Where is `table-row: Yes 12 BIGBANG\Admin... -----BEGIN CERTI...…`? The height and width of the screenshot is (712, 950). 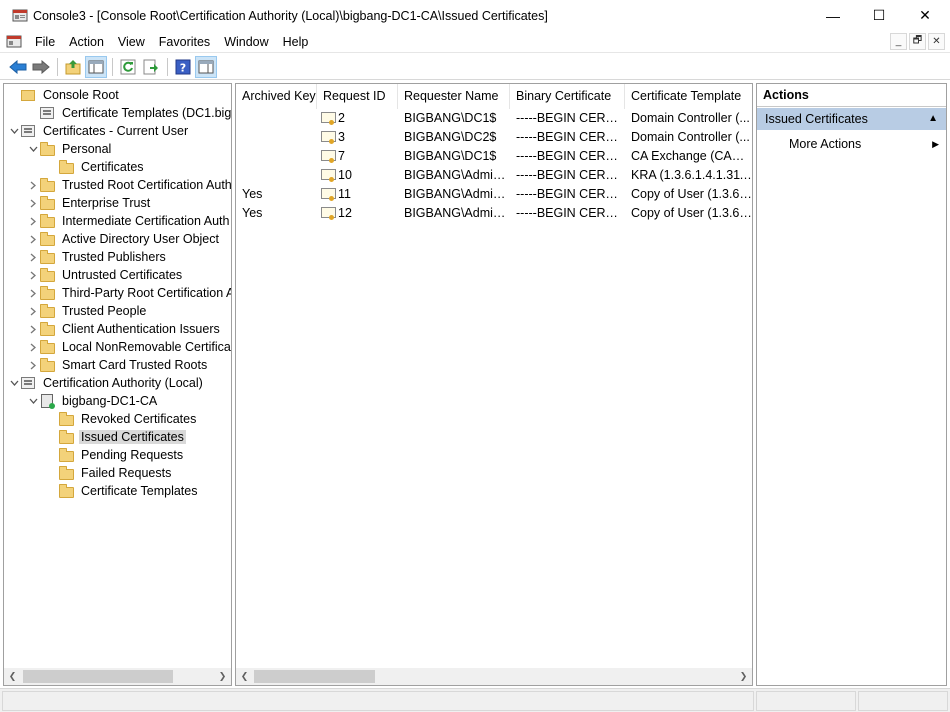 table-row: Yes 12 BIGBANG\Admin... -----BEGIN CERTI...… is located at coordinates (494, 213).